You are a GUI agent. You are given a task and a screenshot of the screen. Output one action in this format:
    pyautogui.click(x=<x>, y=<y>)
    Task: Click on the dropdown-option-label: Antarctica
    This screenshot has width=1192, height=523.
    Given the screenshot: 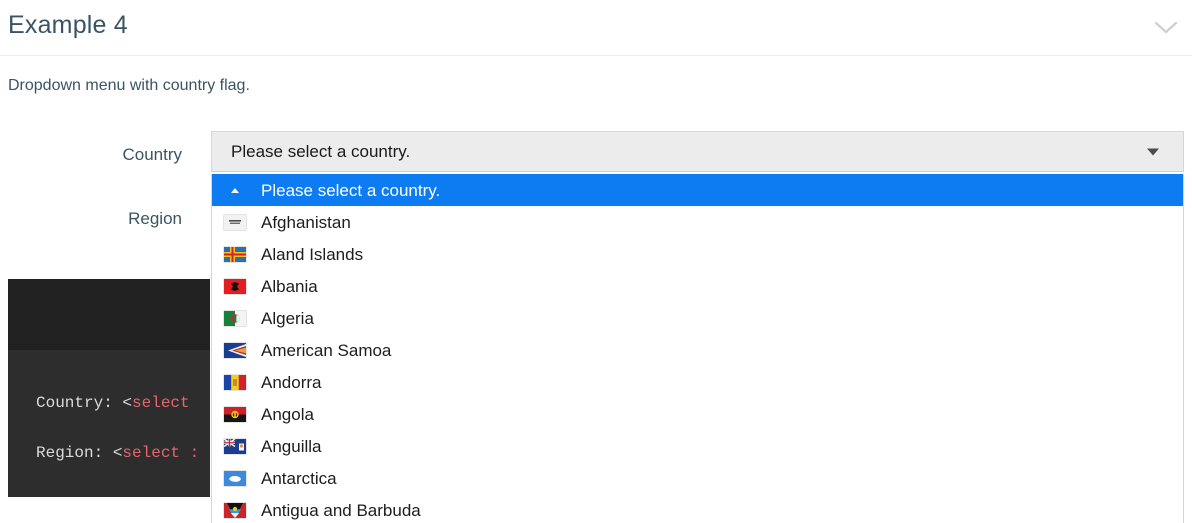 What is the action you would take?
    pyautogui.click(x=299, y=478)
    